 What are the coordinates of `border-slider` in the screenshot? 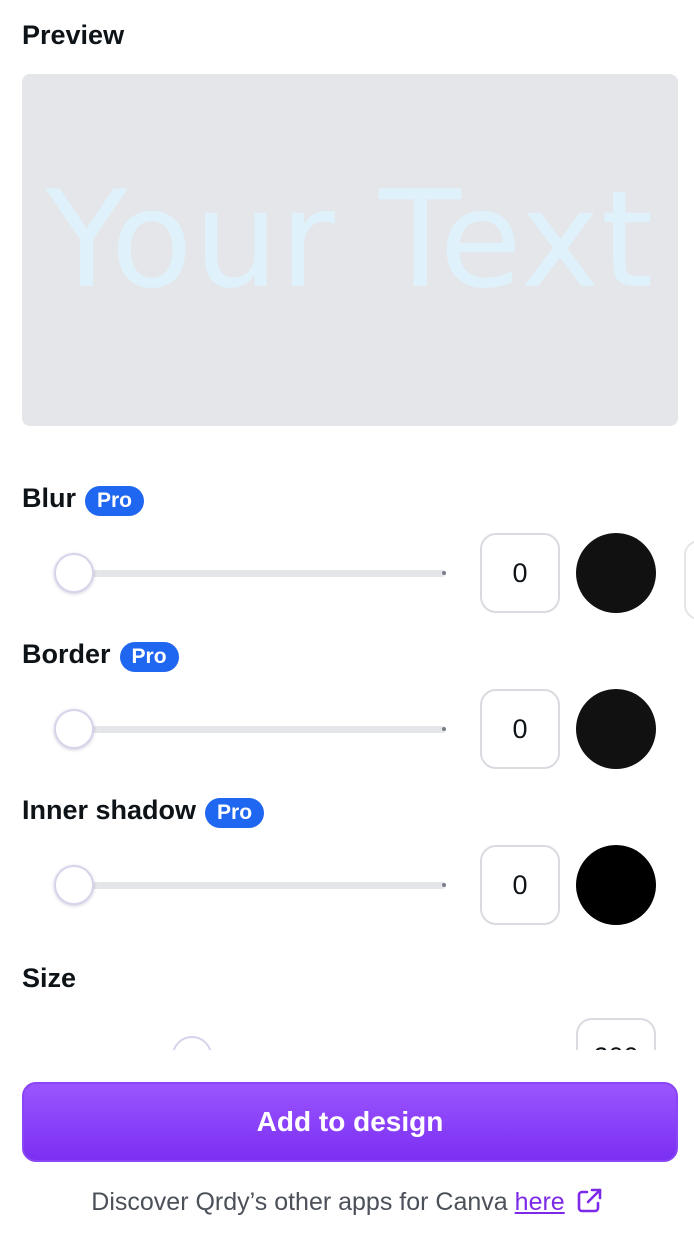 It's located at (251, 729).